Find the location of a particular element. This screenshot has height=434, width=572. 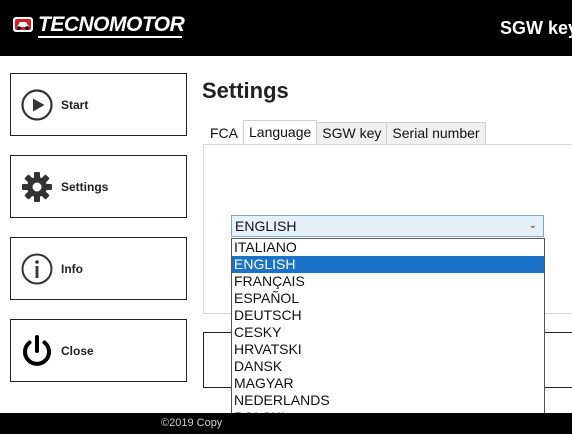

language-option-deutsch: DEUTSCH is located at coordinates (388, 315).